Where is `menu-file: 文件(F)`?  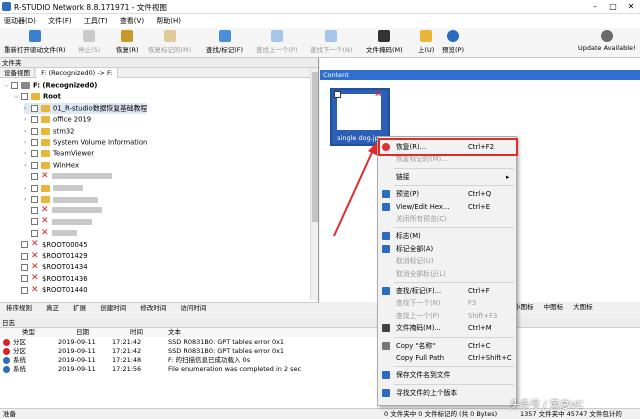
menu-file: 文件(F) is located at coordinates (61, 20).